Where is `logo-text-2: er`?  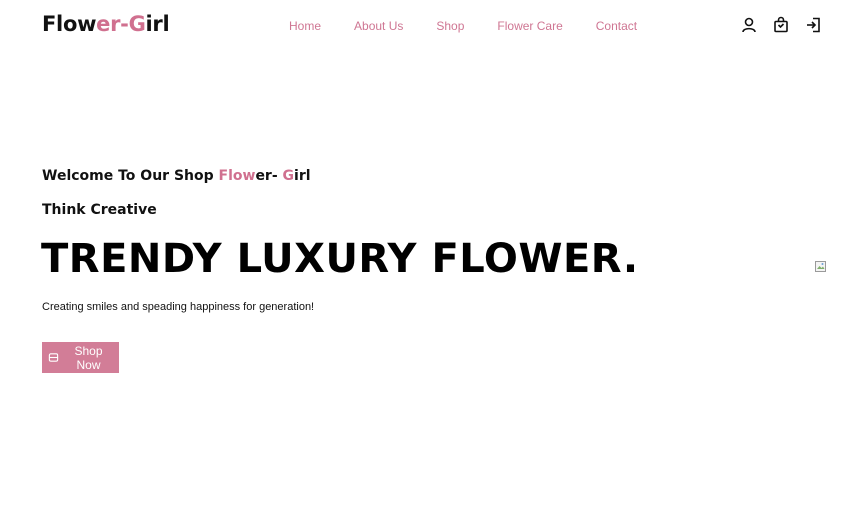 logo-text-2: er is located at coordinates (108, 24).